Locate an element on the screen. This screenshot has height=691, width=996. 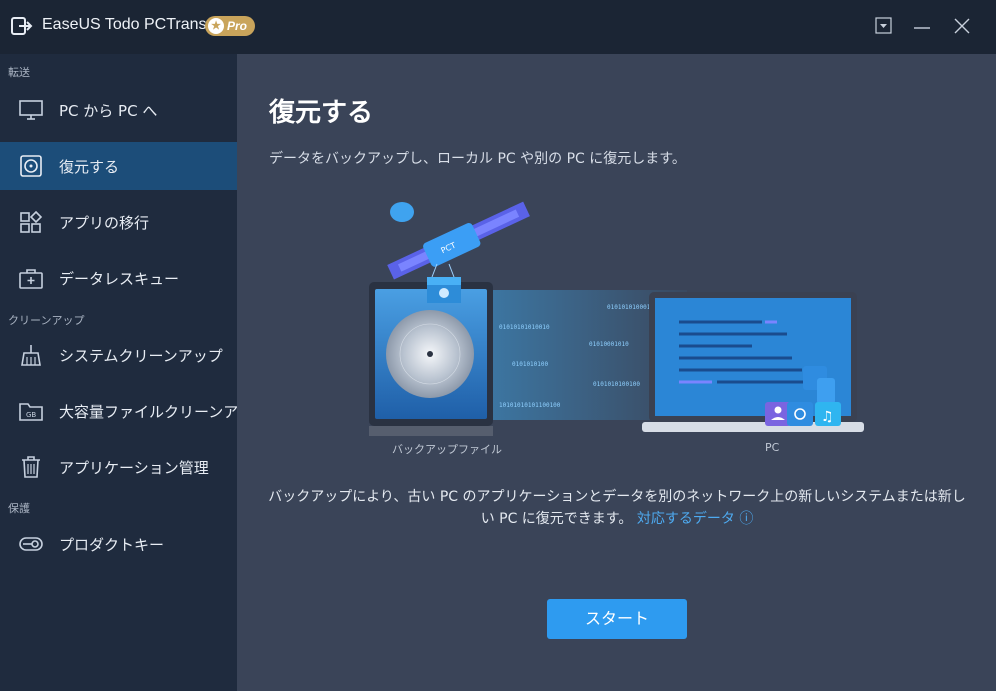
app-logo-icon is located at coordinates (22, 26).